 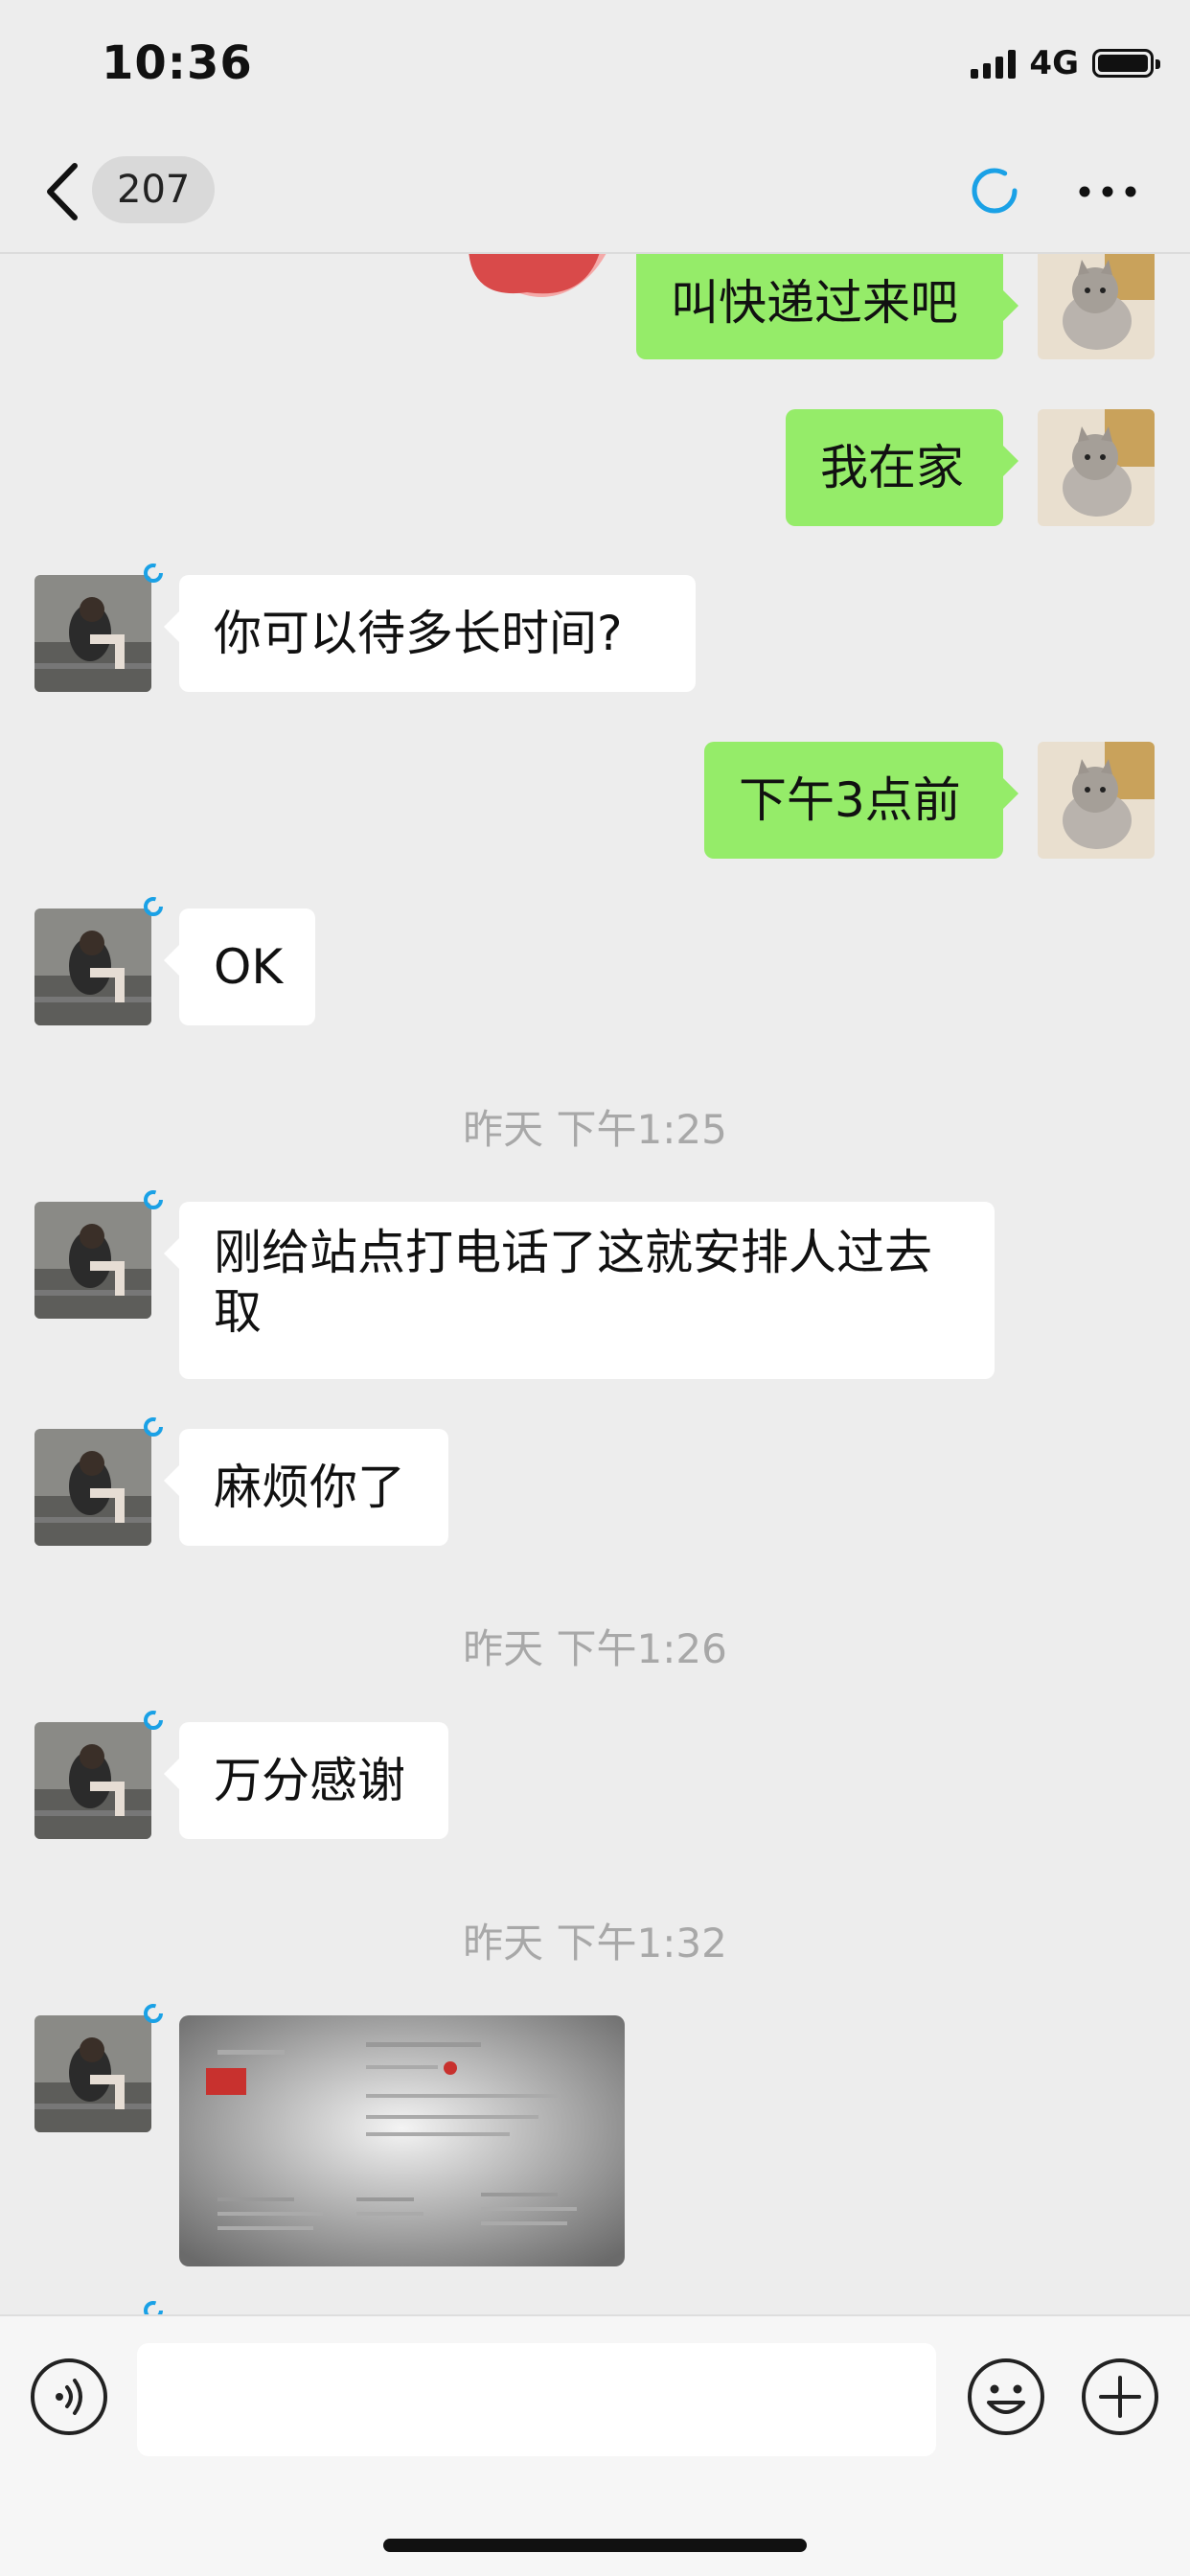 I want to click on message-timestamp: 昨天 下午1:32, so click(x=595, y=1943).